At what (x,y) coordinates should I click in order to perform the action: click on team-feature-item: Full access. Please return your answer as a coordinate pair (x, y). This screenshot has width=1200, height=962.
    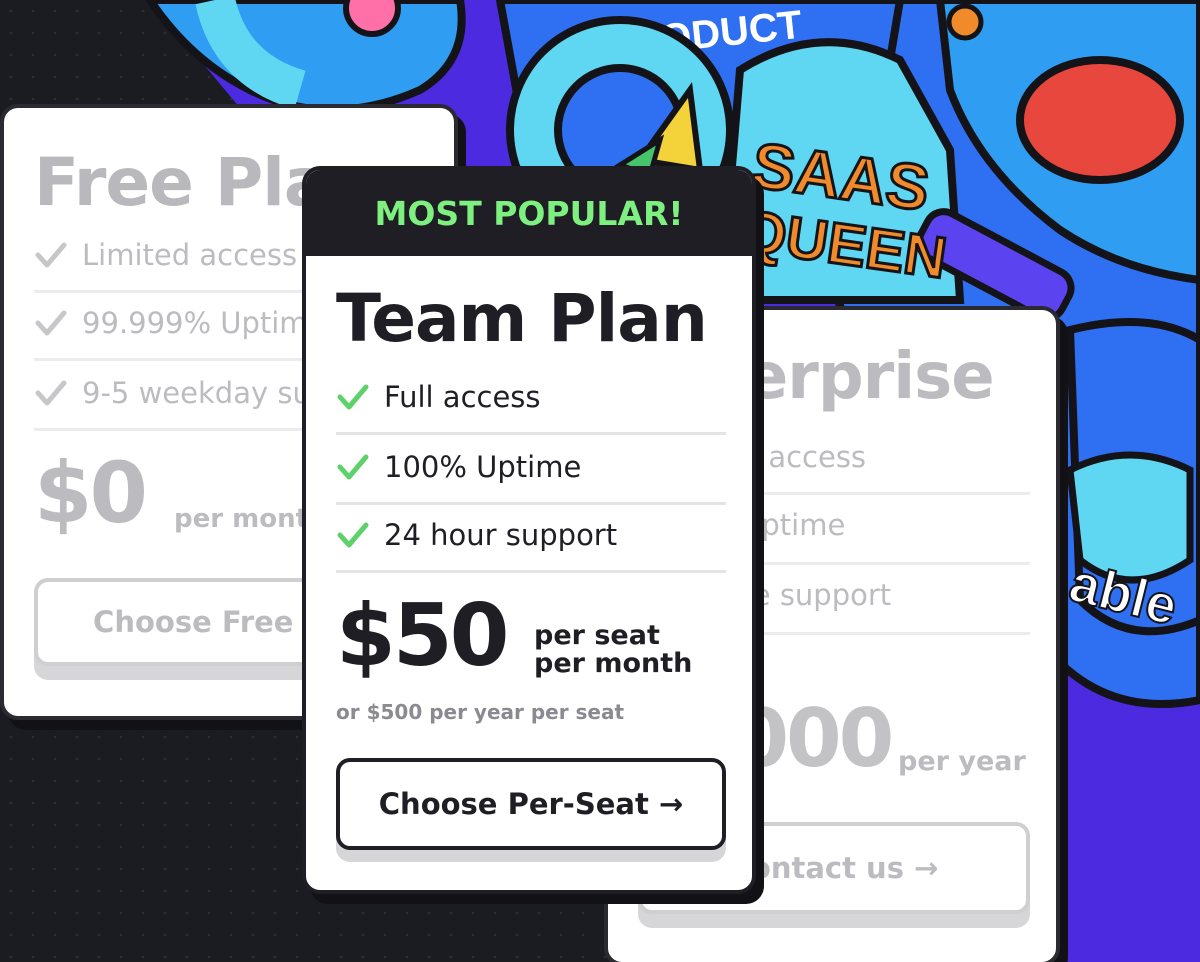
    Looking at the image, I should click on (438, 397).